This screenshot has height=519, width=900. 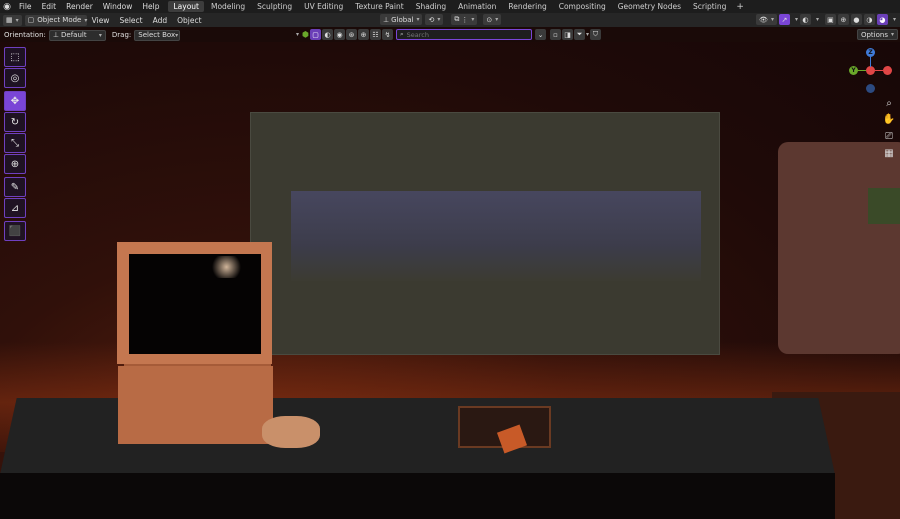 I want to click on neg-z-axis-handle, so click(x=870, y=88).